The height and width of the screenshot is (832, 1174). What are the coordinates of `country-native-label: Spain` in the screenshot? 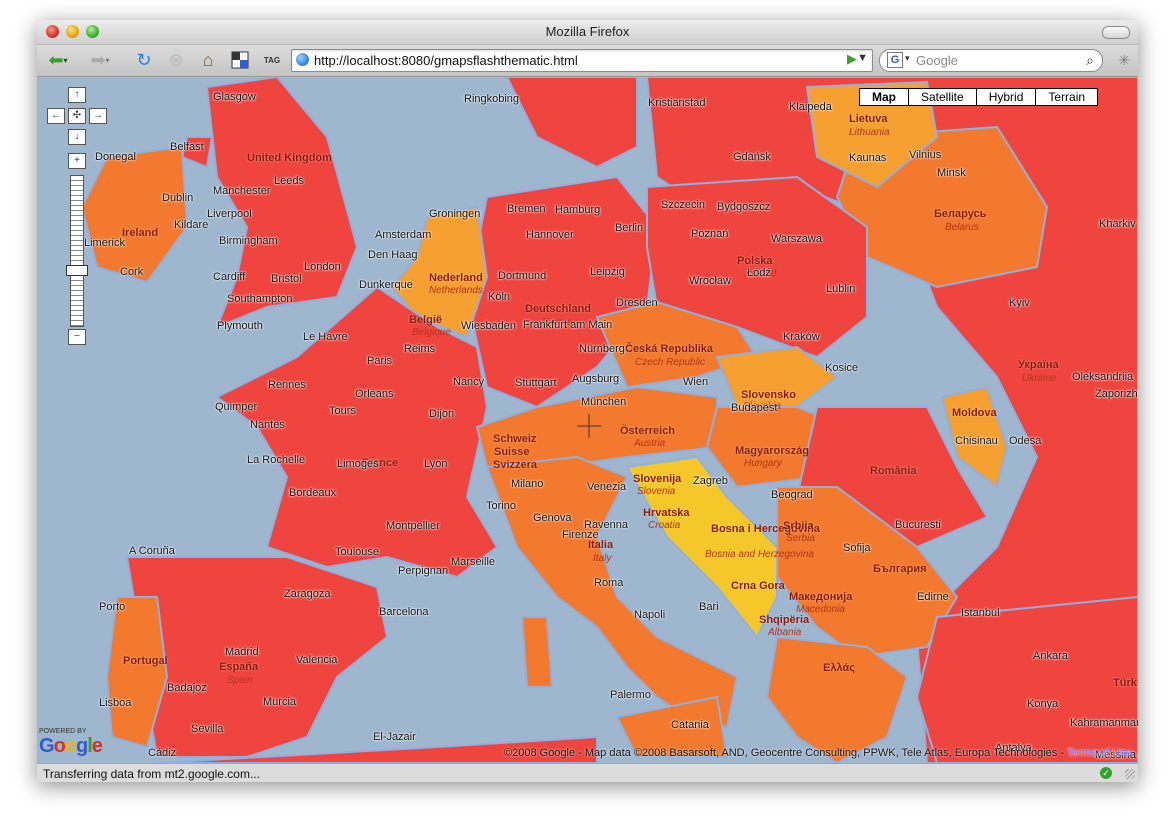 It's located at (240, 680).